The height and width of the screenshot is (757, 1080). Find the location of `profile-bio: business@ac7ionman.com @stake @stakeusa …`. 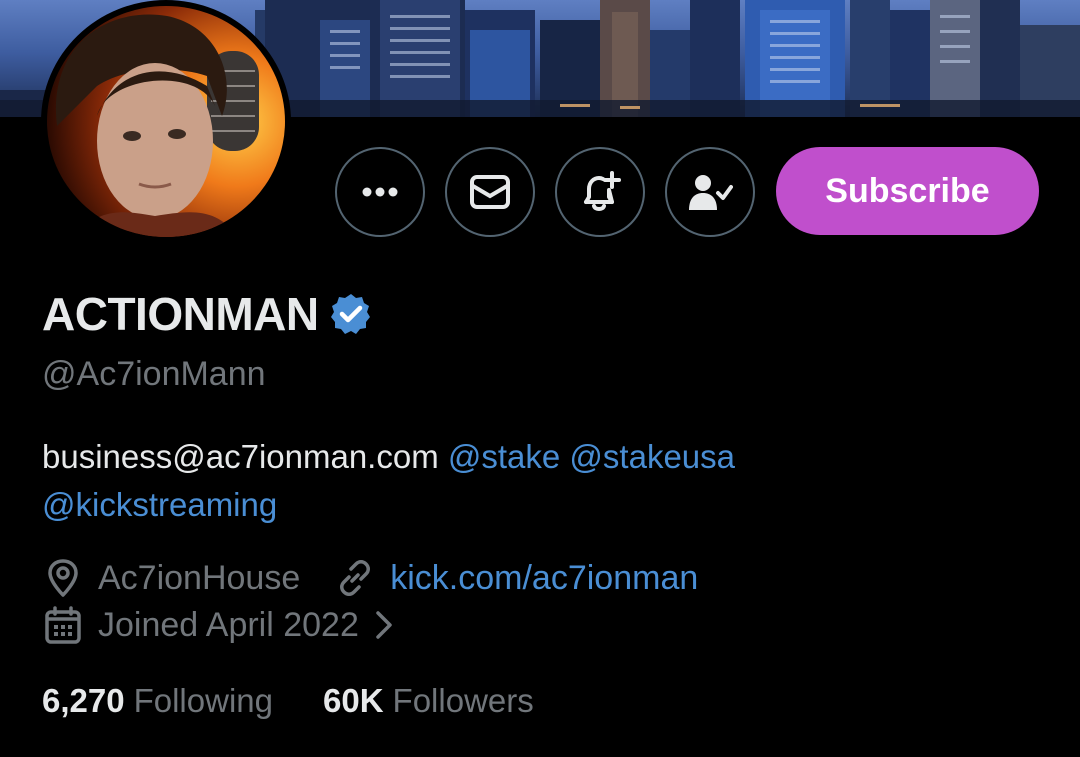

profile-bio: business@ac7ionman.com @stake @stakeusa … is located at coordinates (542, 481).